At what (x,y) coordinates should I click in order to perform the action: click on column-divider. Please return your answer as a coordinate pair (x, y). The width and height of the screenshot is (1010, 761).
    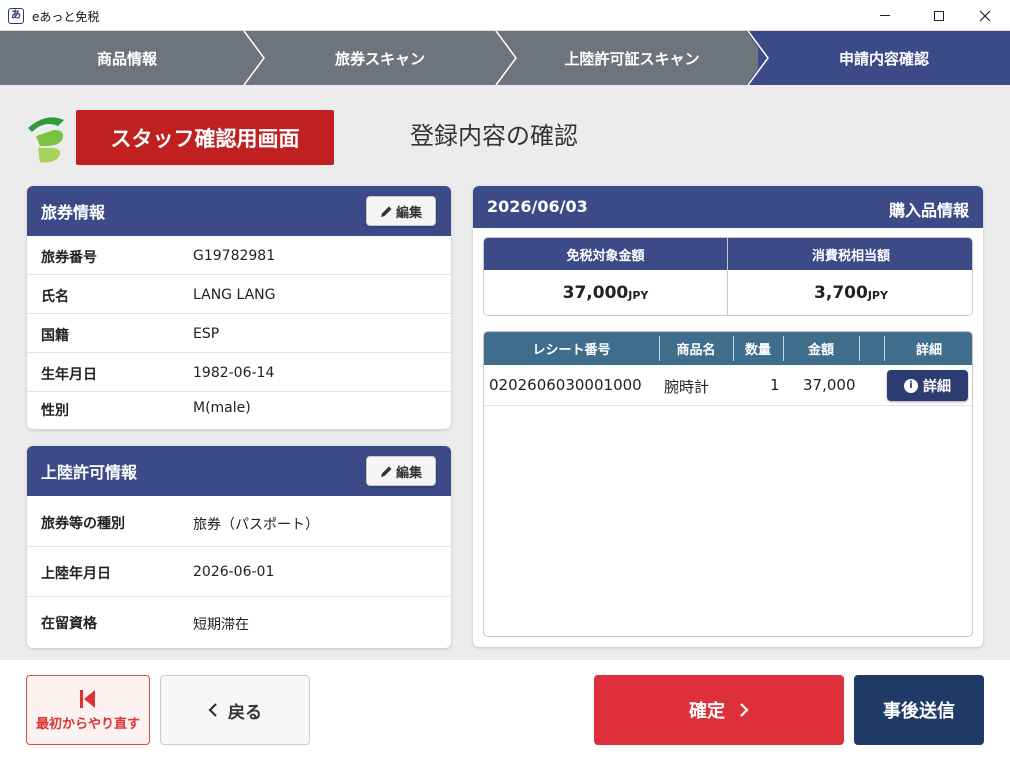
    Looking at the image, I should click on (859, 348).